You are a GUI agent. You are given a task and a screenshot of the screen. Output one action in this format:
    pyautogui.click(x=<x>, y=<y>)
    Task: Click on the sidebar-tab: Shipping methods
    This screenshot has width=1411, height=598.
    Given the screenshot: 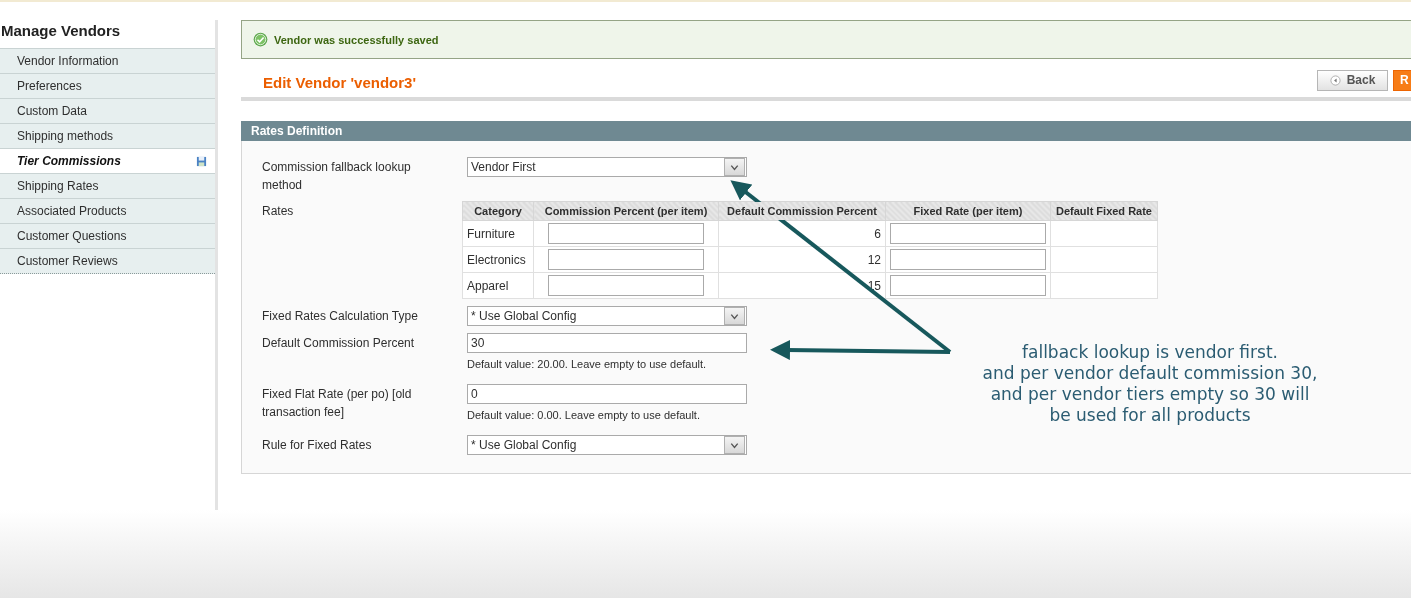 What is the action you would take?
    pyautogui.click(x=107, y=136)
    